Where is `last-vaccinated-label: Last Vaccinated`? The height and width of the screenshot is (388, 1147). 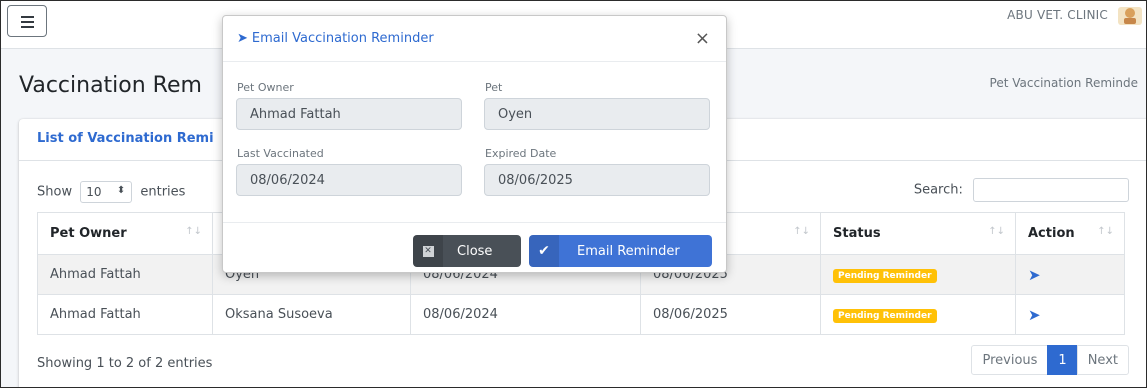
last-vaccinated-label: Last Vaccinated is located at coordinates (280, 153).